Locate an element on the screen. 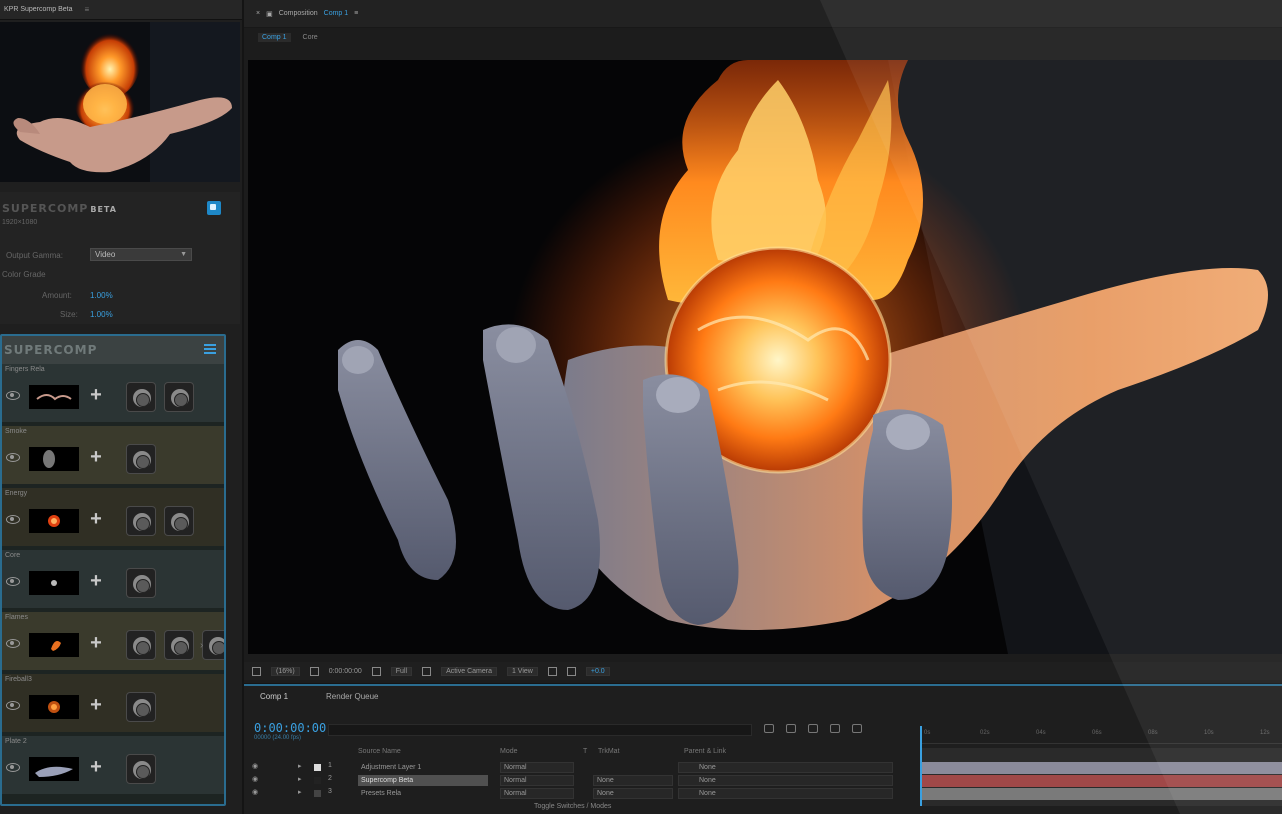 The height and width of the screenshot is (814, 1282). view-layout-select: 1 View is located at coordinates (522, 671).